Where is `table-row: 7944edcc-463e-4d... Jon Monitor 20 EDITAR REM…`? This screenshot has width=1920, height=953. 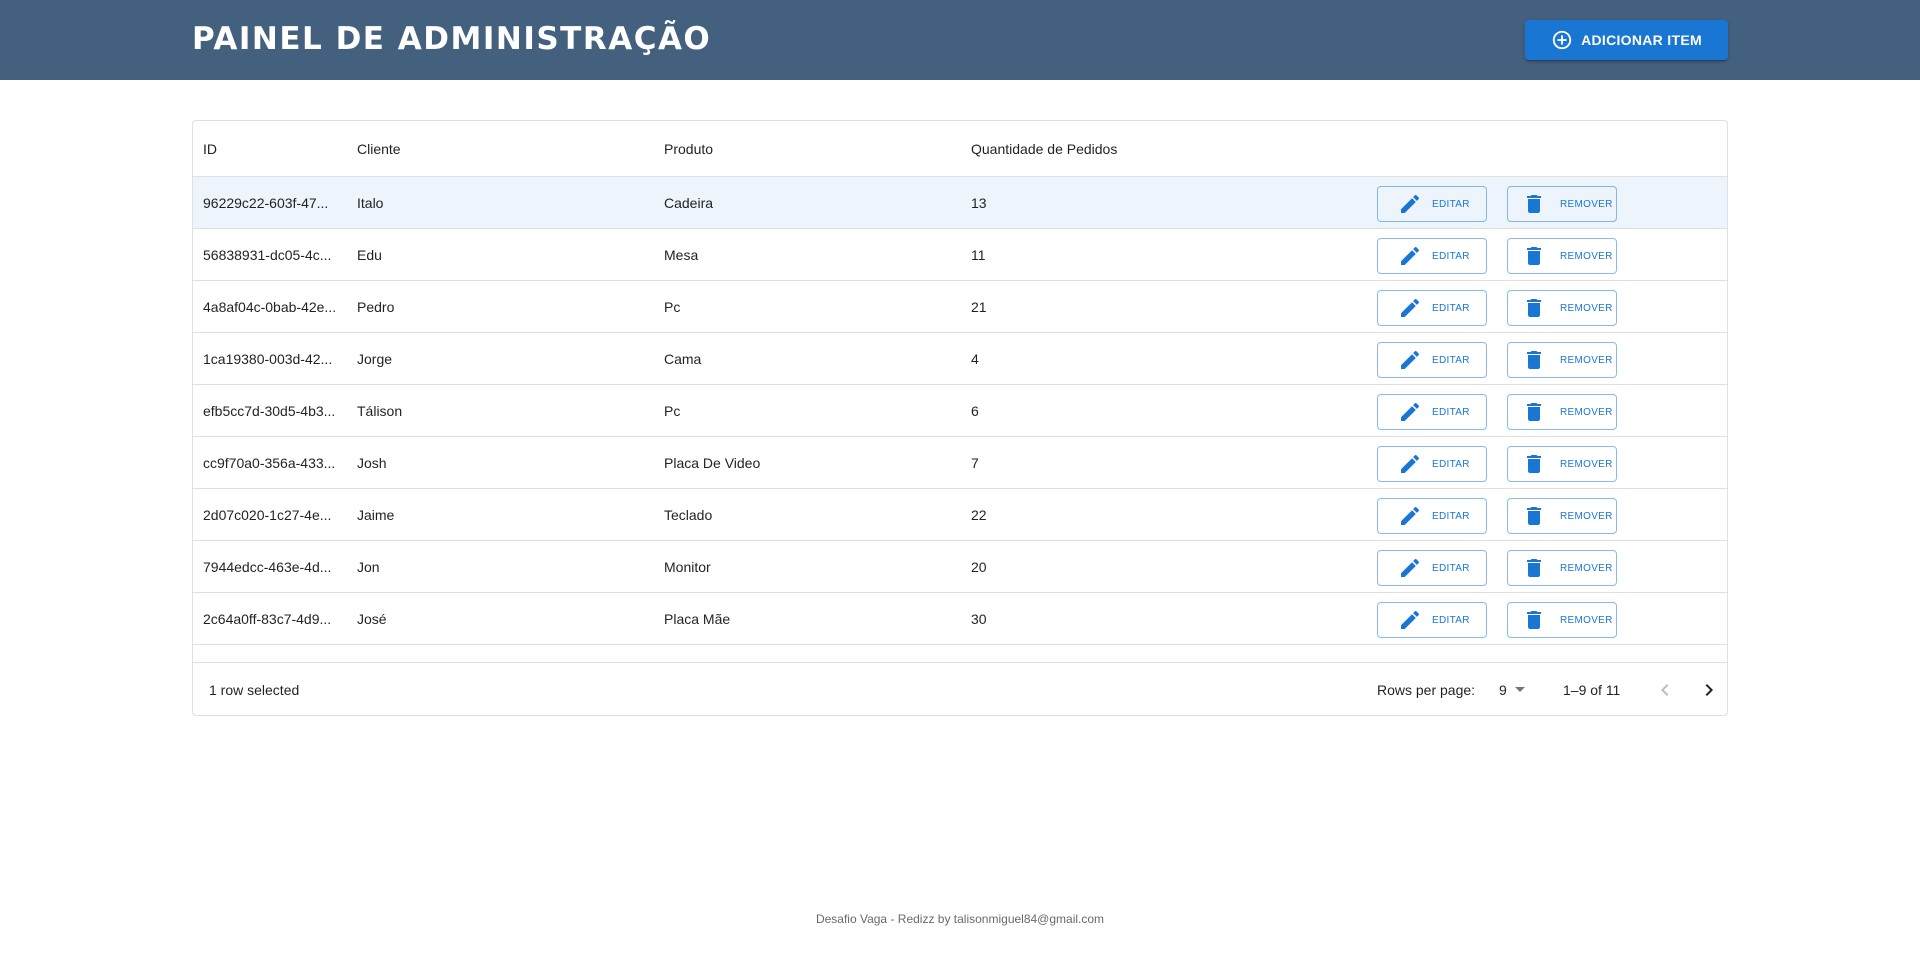
table-row: 7944edcc-463e-4d... Jon Monitor 20 EDITAR REM… is located at coordinates (960, 567).